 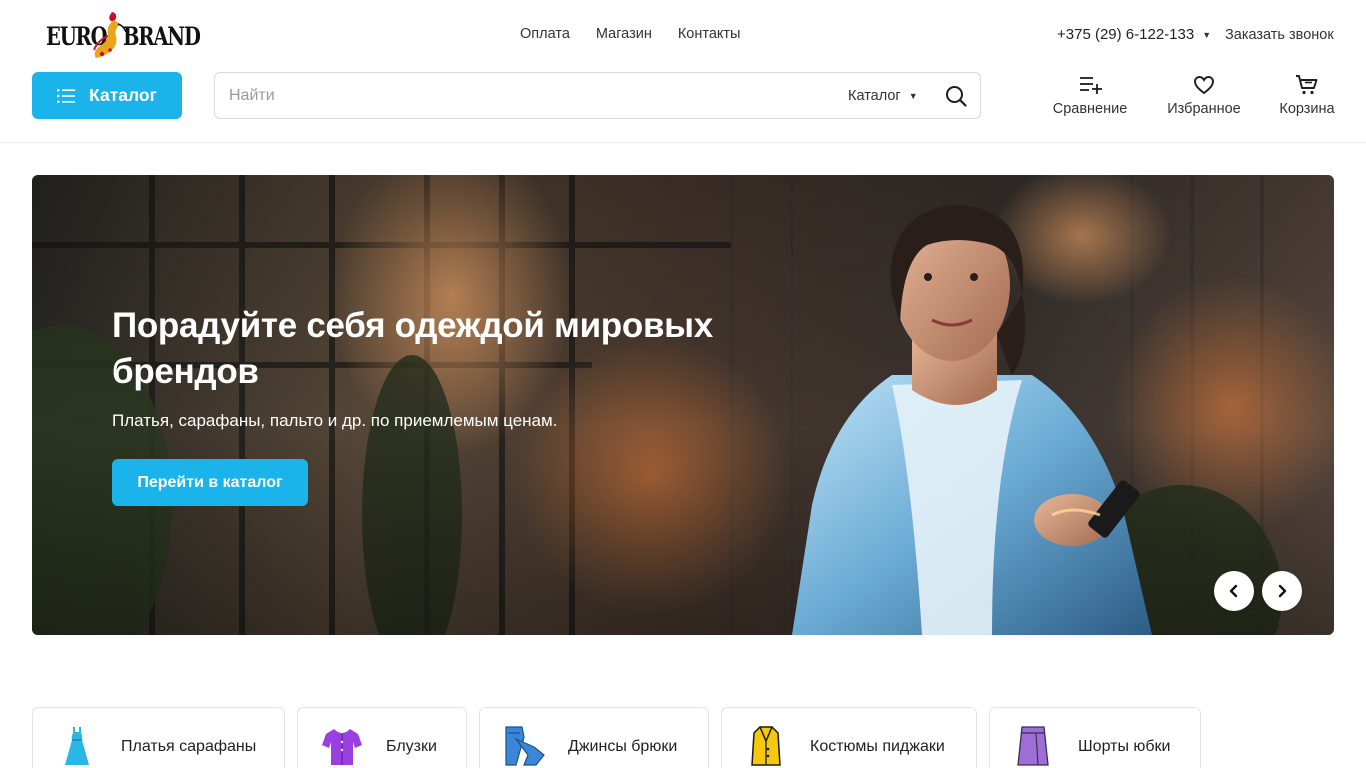 I want to click on search-input, so click(x=519, y=96).